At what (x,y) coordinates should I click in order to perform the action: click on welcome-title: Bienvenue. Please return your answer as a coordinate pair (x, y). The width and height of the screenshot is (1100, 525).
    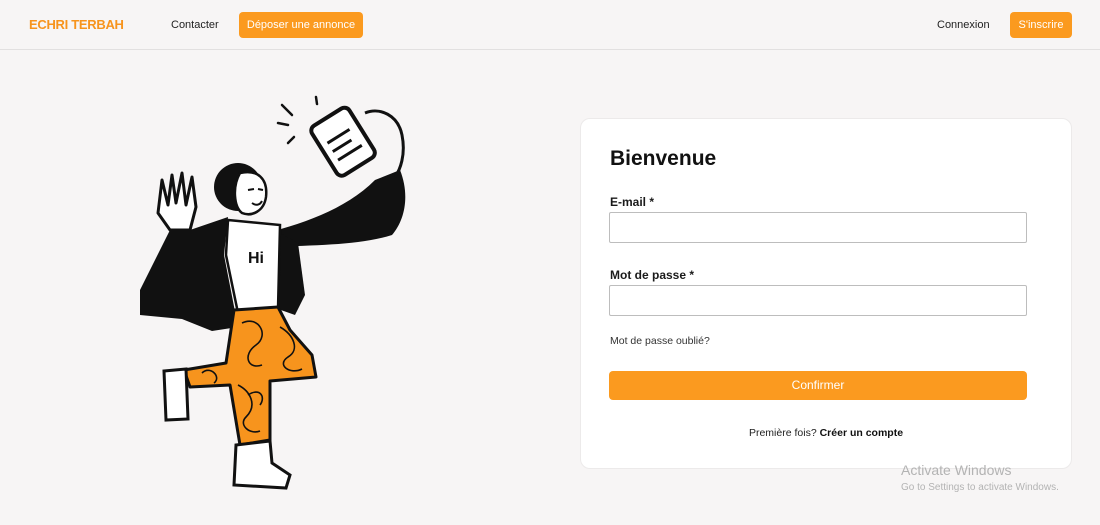
    Looking at the image, I should click on (663, 158).